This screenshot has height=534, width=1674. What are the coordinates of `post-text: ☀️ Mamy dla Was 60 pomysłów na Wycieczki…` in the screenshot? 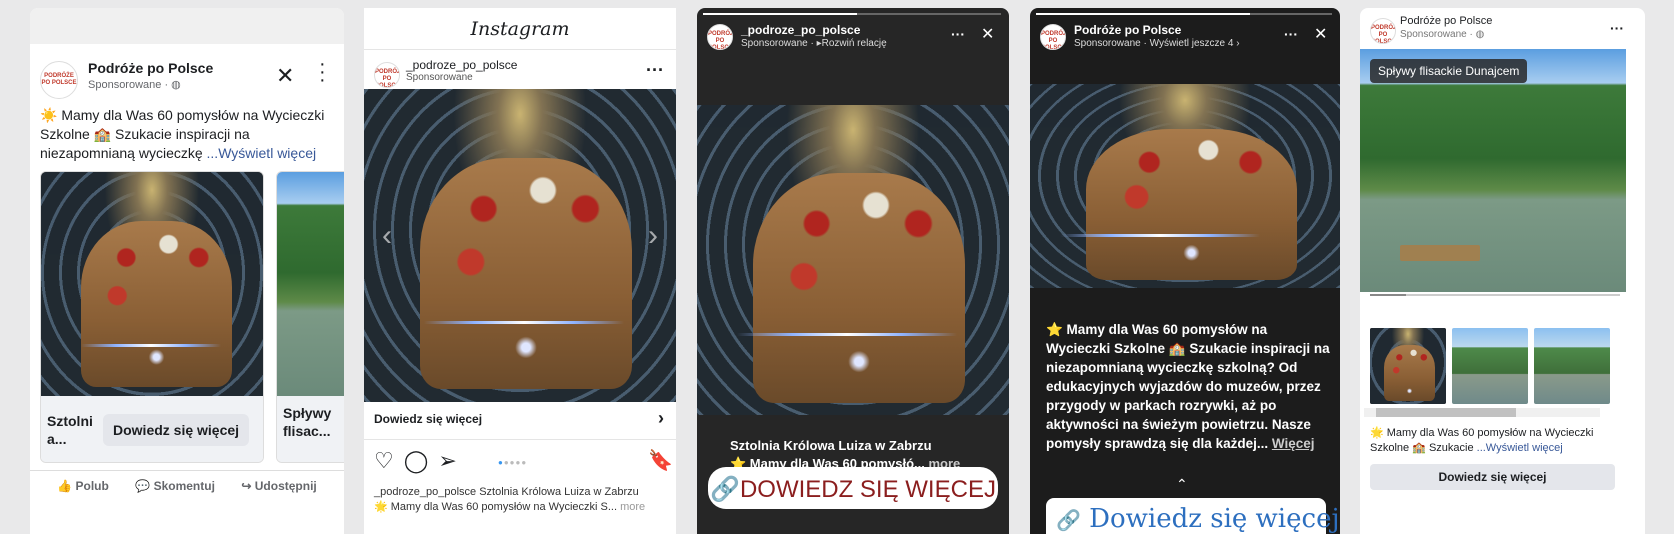 It's located at (182, 134).